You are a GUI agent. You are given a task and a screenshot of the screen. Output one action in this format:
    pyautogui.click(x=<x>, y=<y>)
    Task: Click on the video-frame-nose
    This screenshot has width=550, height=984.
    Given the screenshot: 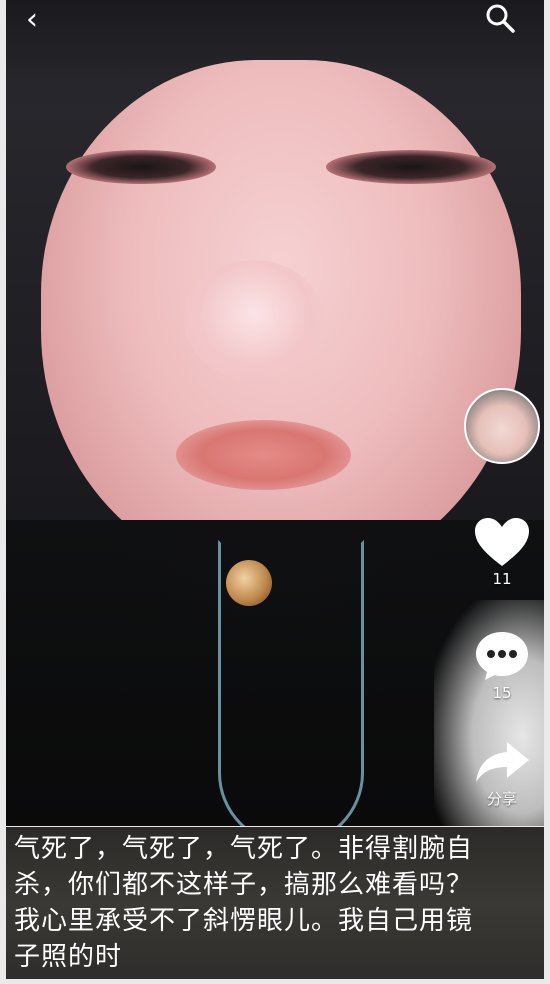 What is the action you would take?
    pyautogui.click(x=254, y=320)
    